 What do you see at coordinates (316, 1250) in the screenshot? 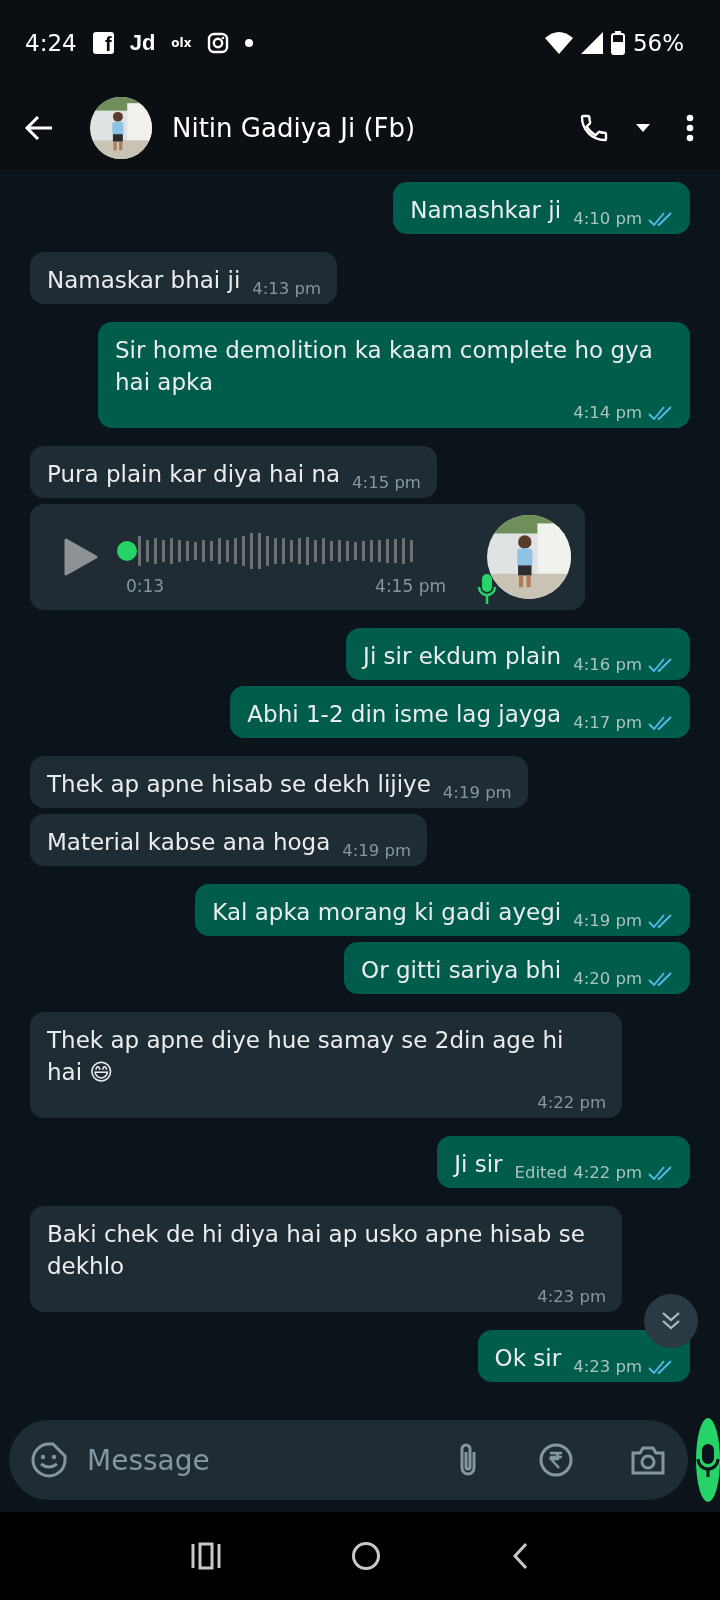
I see `message-text: Baki chek de hi diya hai ap usko apne hisab se dekhlo` at bounding box center [316, 1250].